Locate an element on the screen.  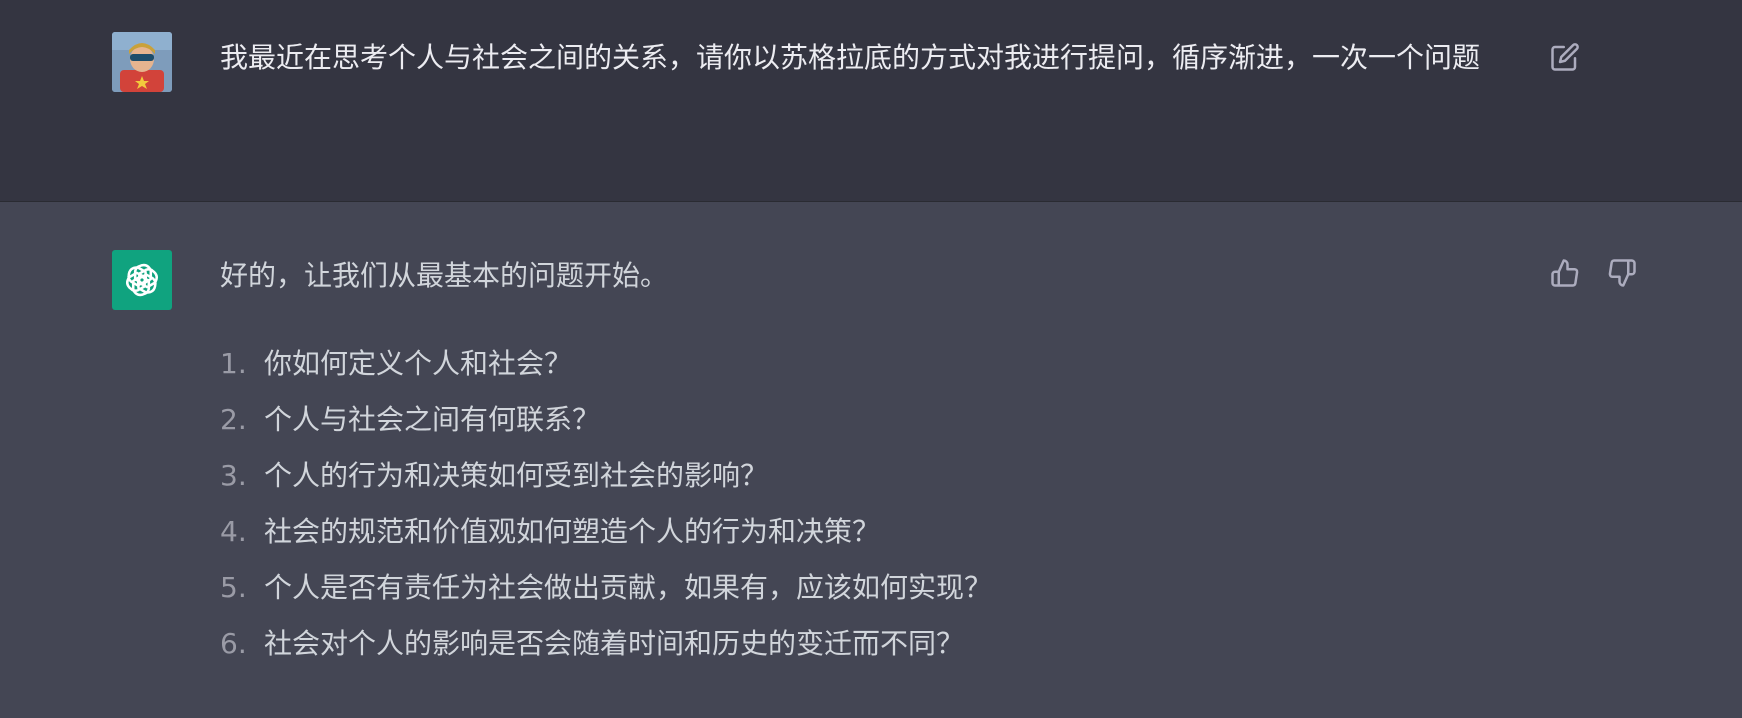
list-text: 社会的规范和价值观如何塑造个人的行为和决策？ is located at coordinates (572, 531).